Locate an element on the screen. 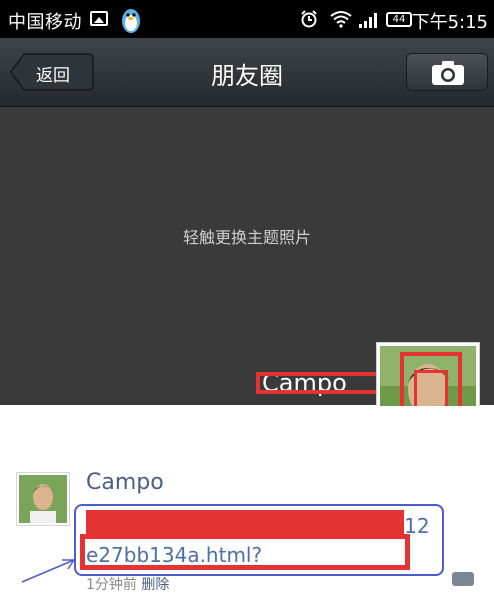  camera-button is located at coordinates (447, 72).